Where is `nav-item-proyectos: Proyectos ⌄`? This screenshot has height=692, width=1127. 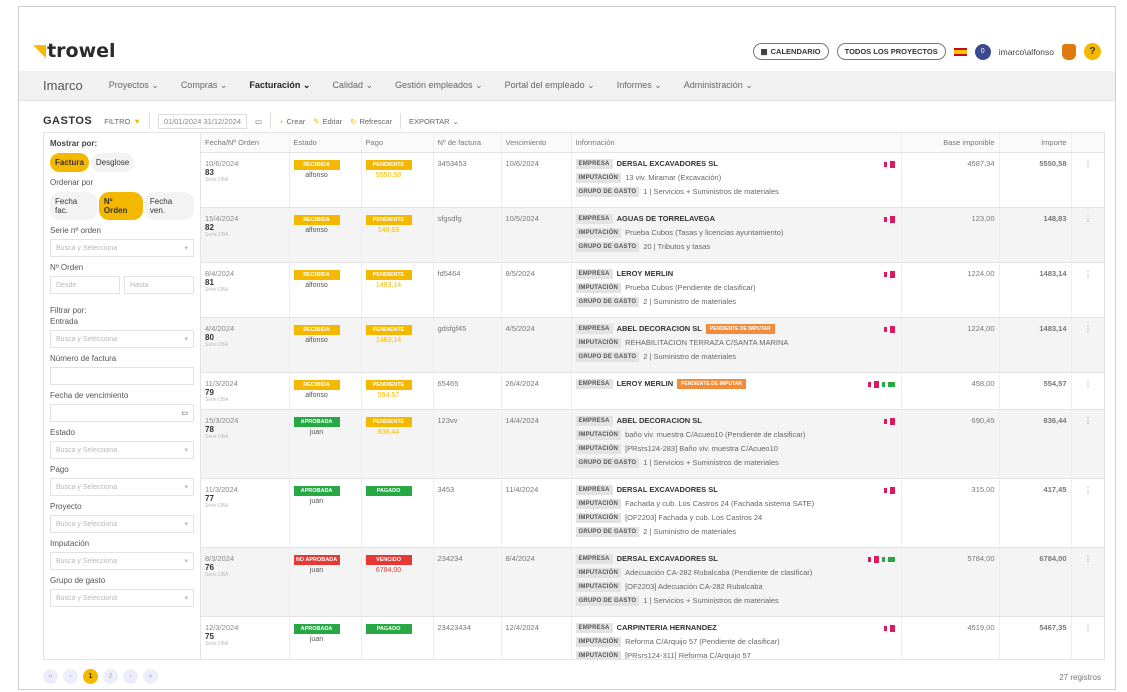 nav-item-proyectos: Proyectos ⌄ is located at coordinates (134, 85).